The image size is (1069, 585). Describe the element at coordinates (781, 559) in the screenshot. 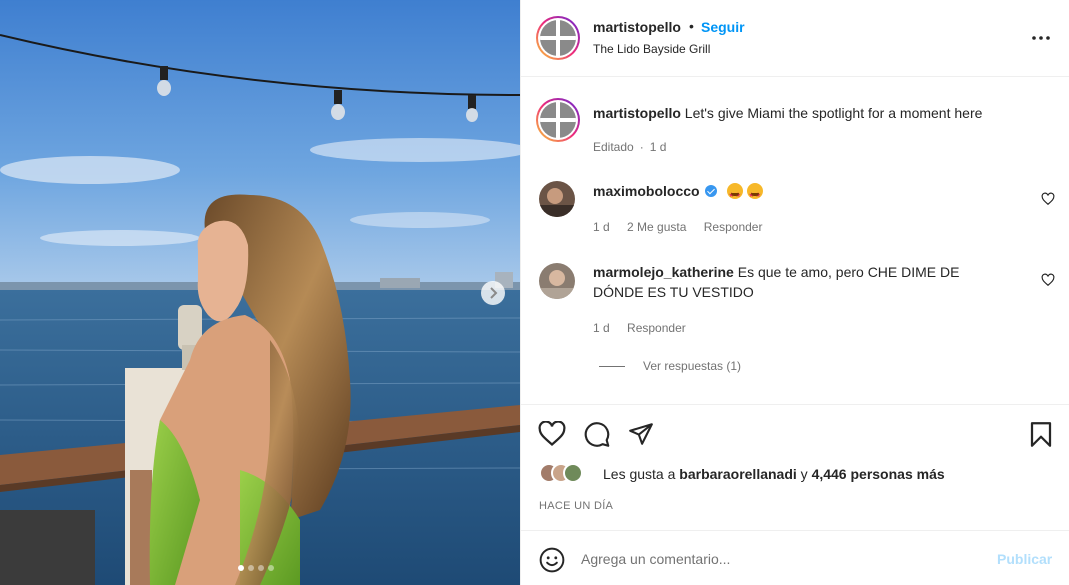

I see `comment-input` at that location.